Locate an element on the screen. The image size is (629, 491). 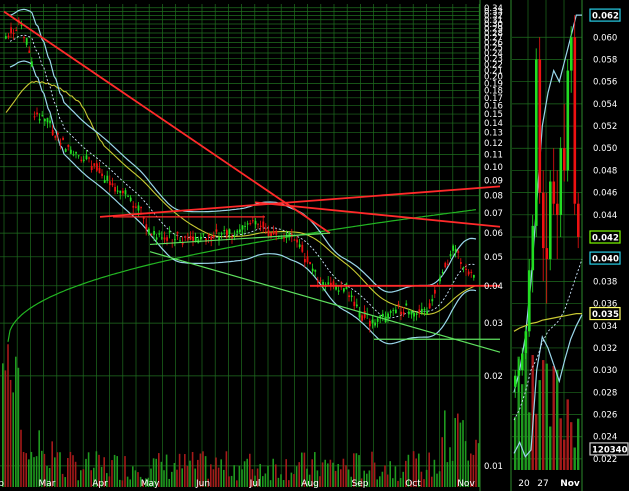
y-tick-label: 0.038 is located at coordinates (605, 282).